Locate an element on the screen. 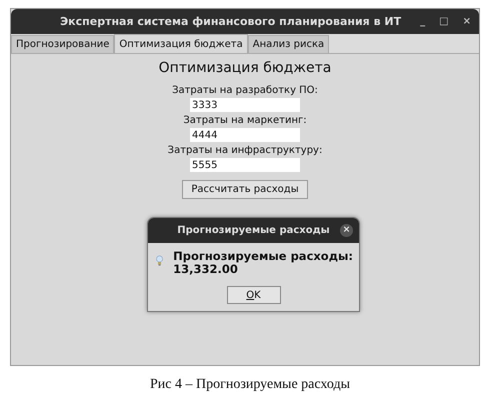 This screenshot has height=404, width=500. window-title: Экспертная система финансового планирования в ИТ is located at coordinates (230, 21).